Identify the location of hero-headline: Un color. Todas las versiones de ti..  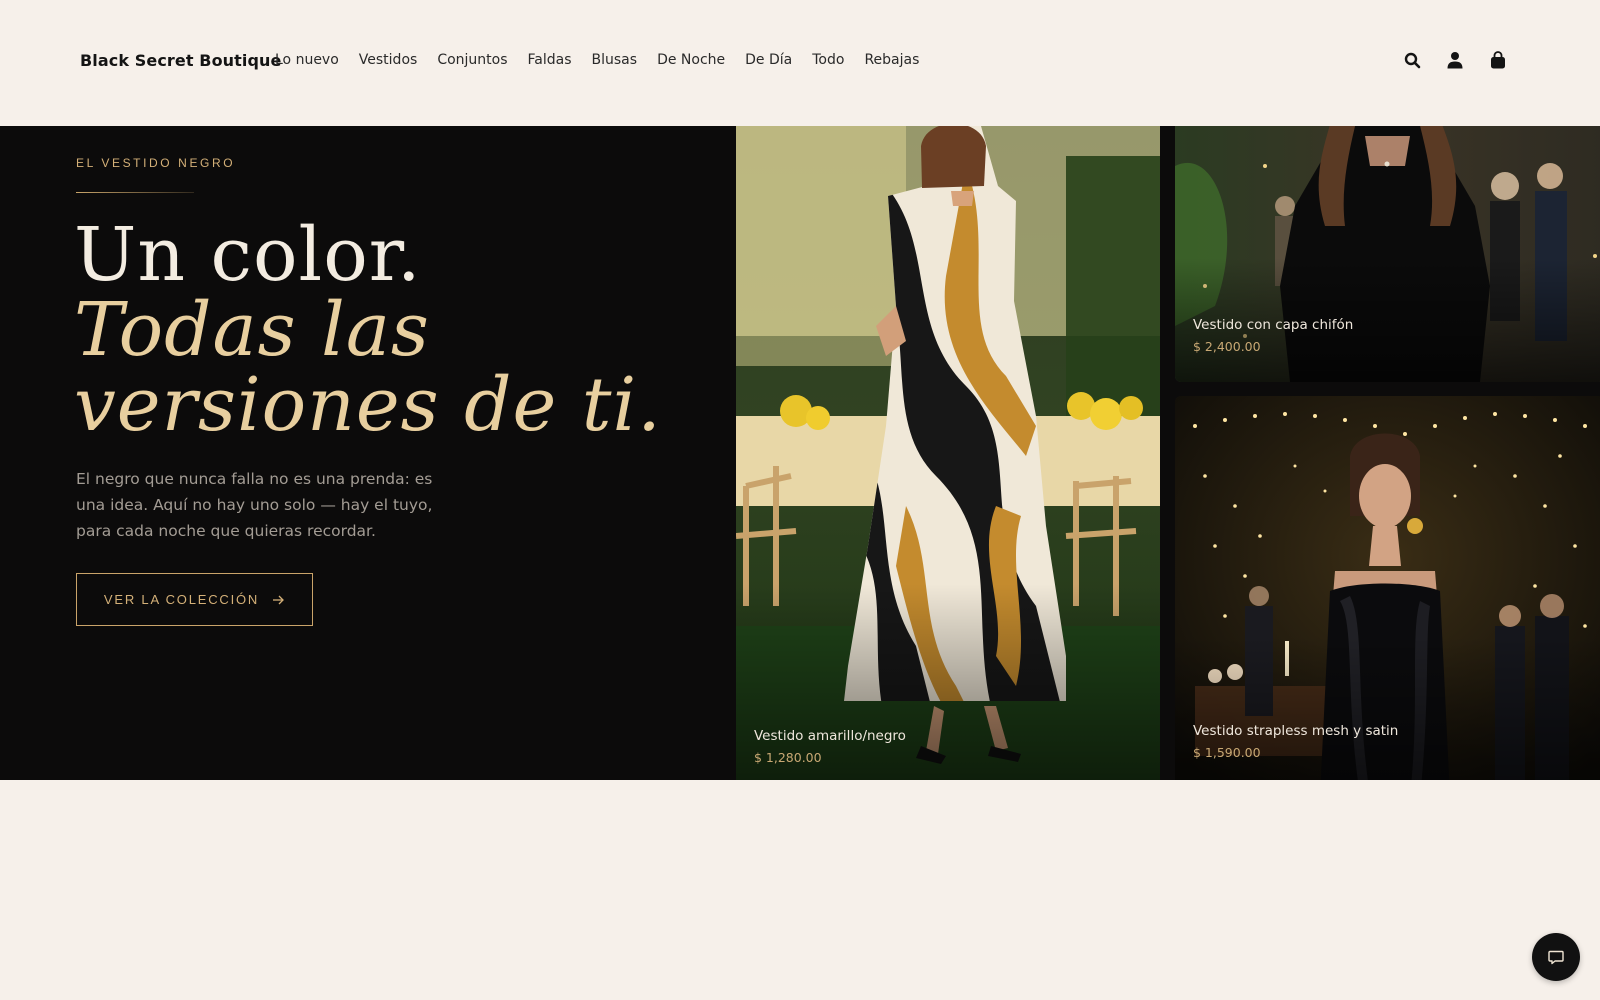
(368, 330).